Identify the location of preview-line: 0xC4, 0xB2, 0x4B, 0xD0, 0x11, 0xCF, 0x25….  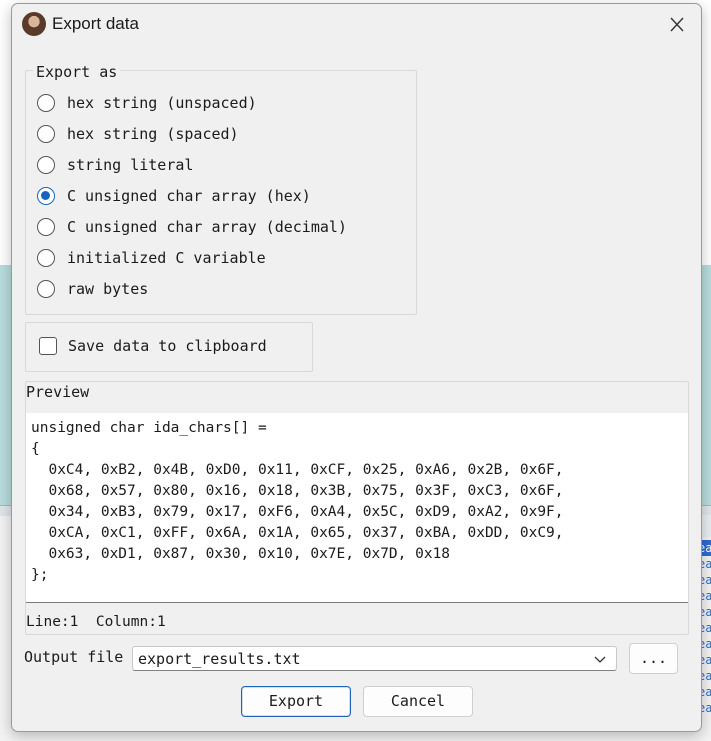
(297, 470).